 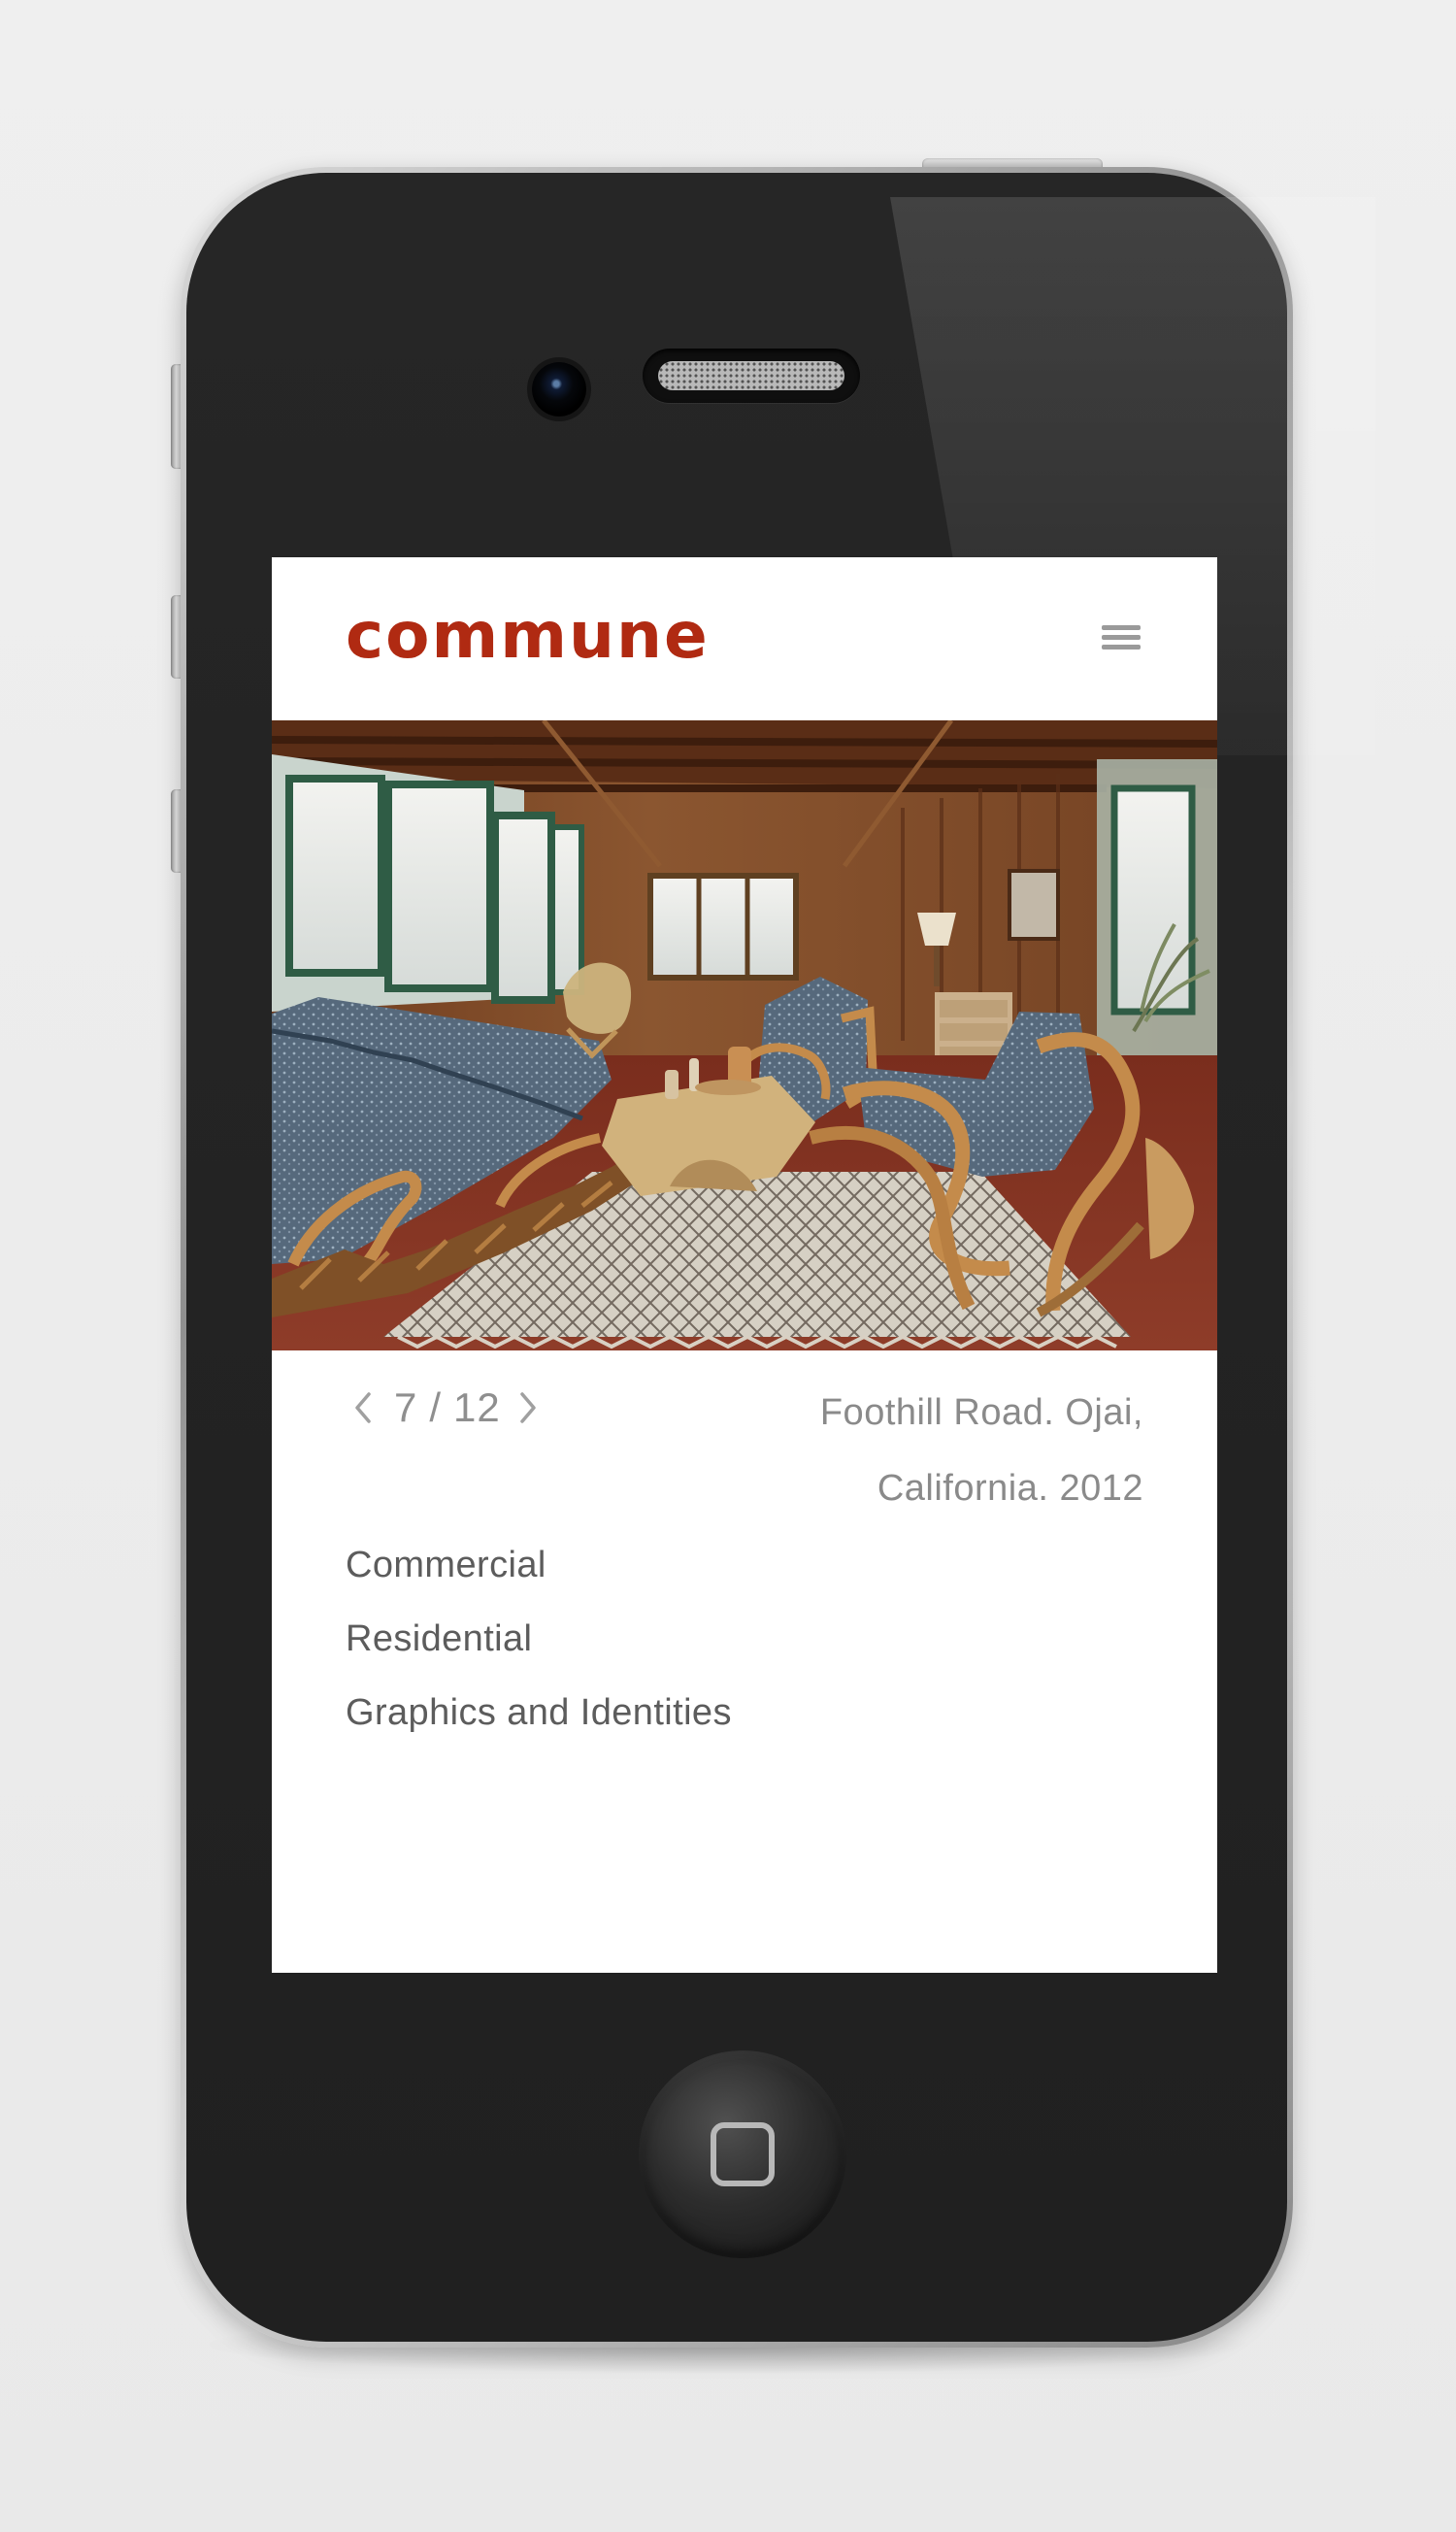 I want to click on chevron-right-icon, so click(x=531, y=1408).